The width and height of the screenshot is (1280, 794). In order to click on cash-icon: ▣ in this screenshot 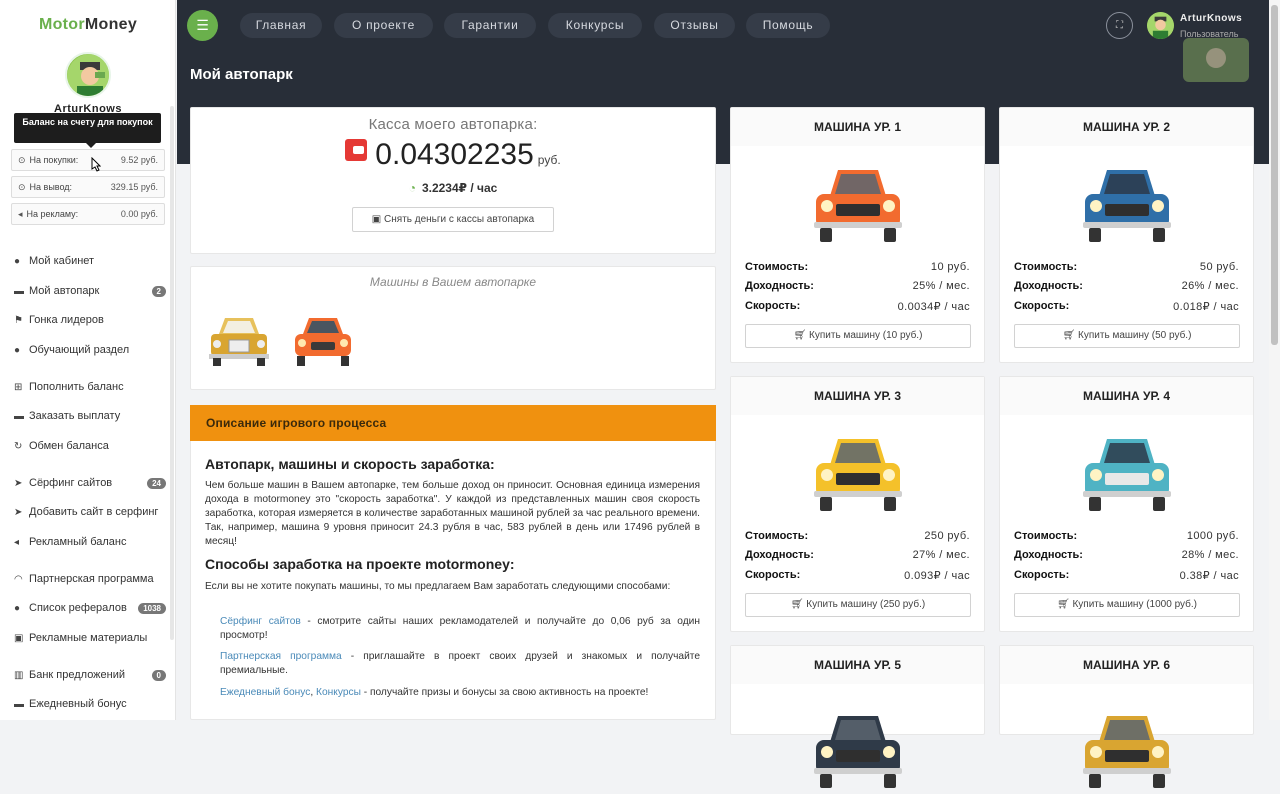, I will do `click(378, 219)`.